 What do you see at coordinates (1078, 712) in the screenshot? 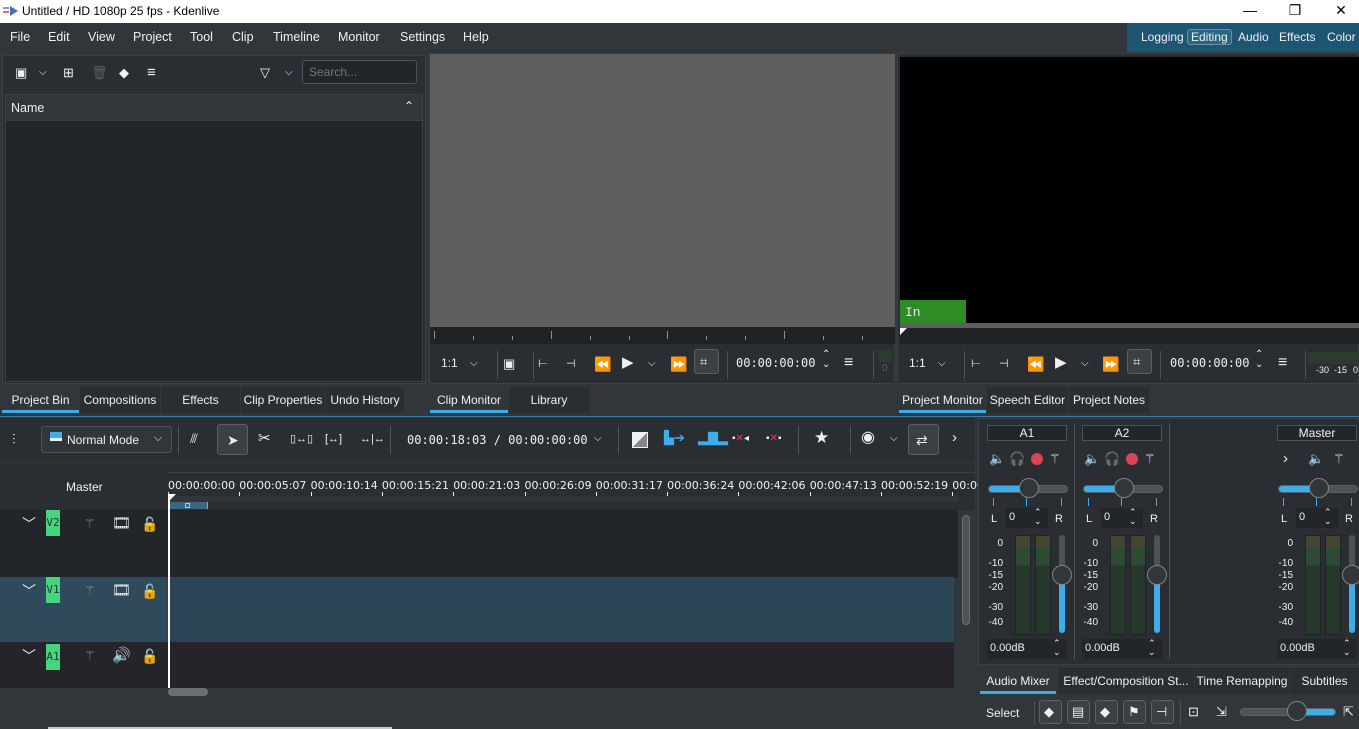
I see `show-thumbnails-button: ▤` at bounding box center [1078, 712].